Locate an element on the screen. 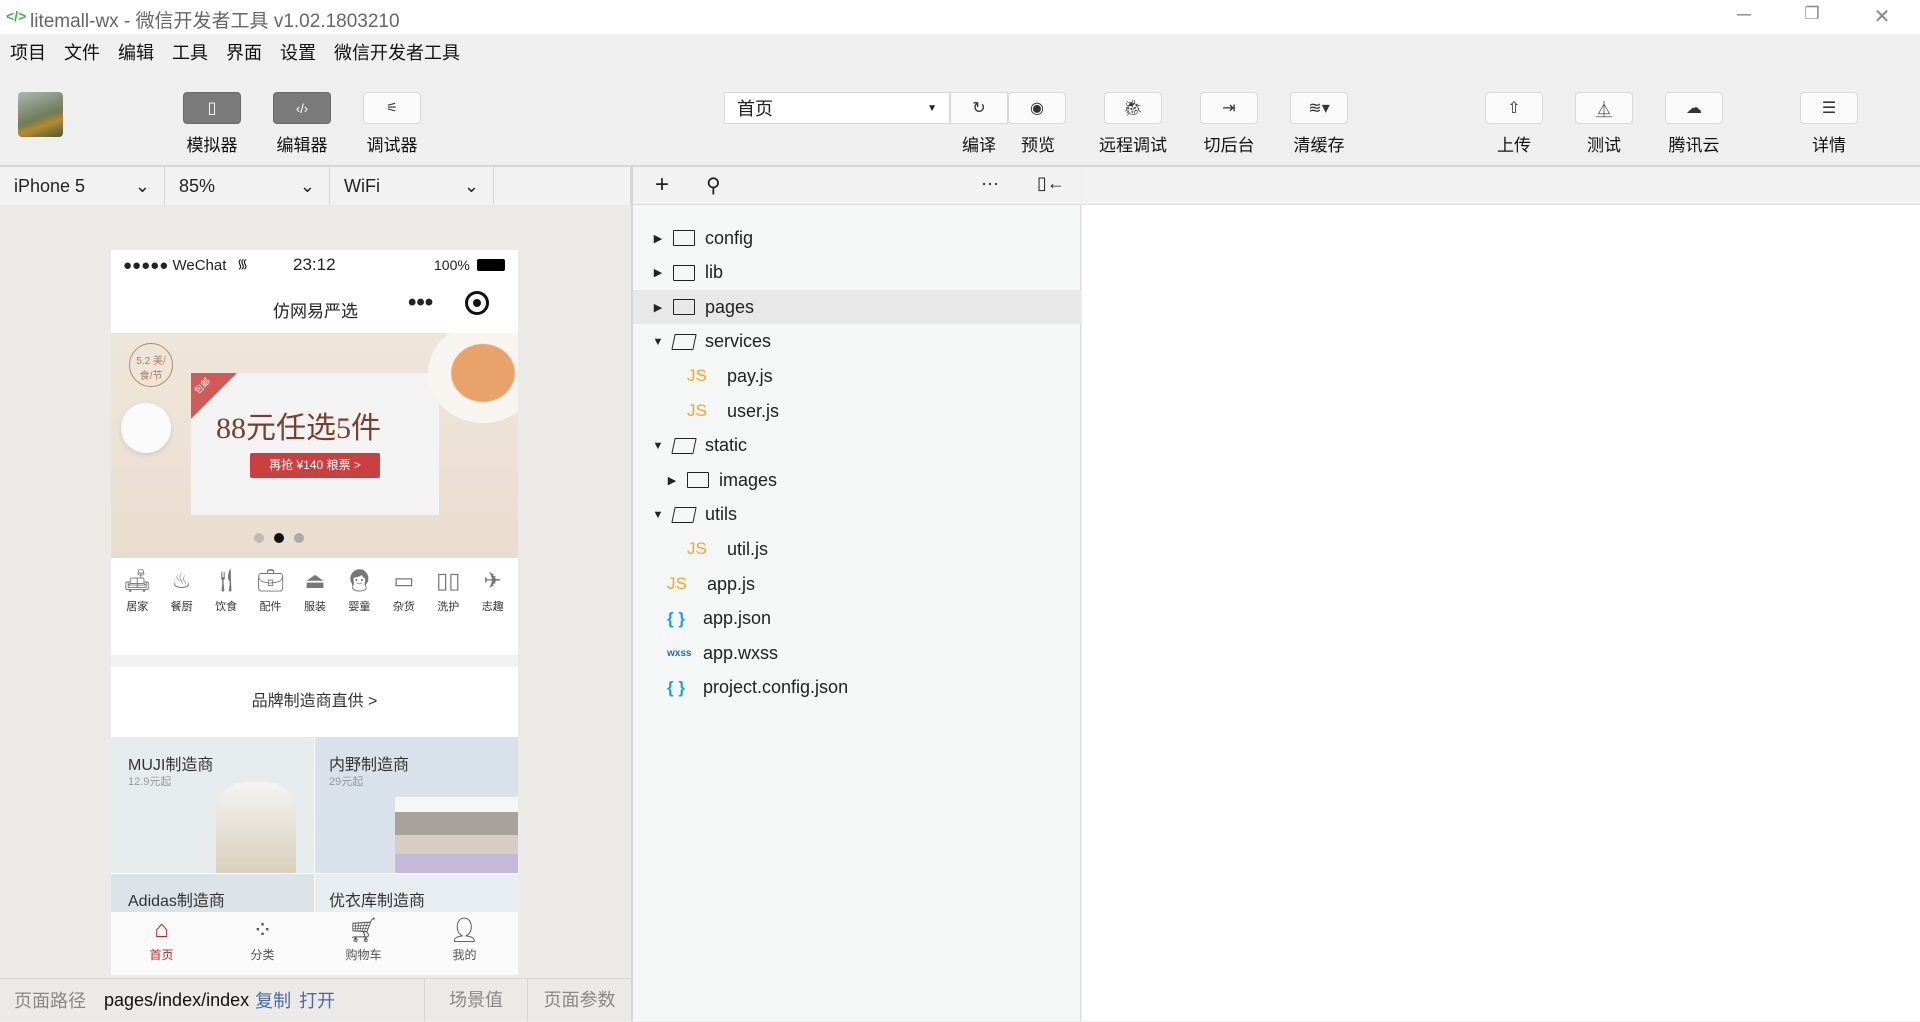  zoom-select: 85% ⌄ is located at coordinates (247, 186).